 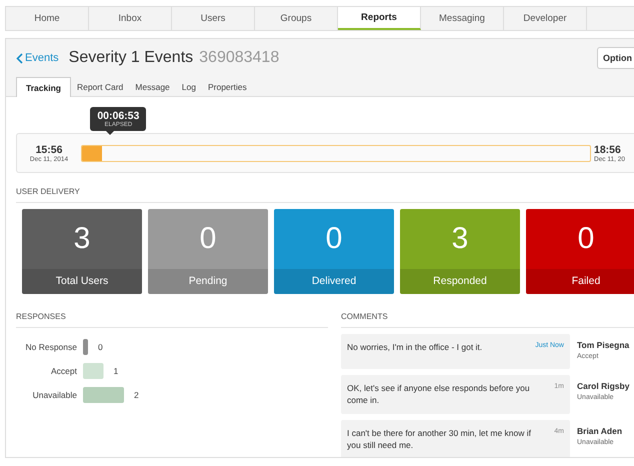 What do you see at coordinates (47, 18) in the screenshot?
I see `nav-tab: Home` at bounding box center [47, 18].